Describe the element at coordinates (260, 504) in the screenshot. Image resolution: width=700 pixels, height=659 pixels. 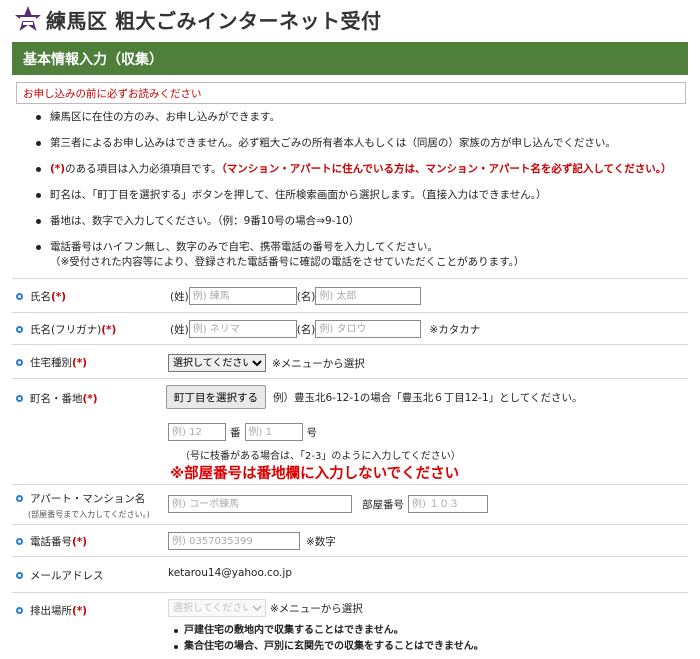
I see `apartment-name-input` at that location.